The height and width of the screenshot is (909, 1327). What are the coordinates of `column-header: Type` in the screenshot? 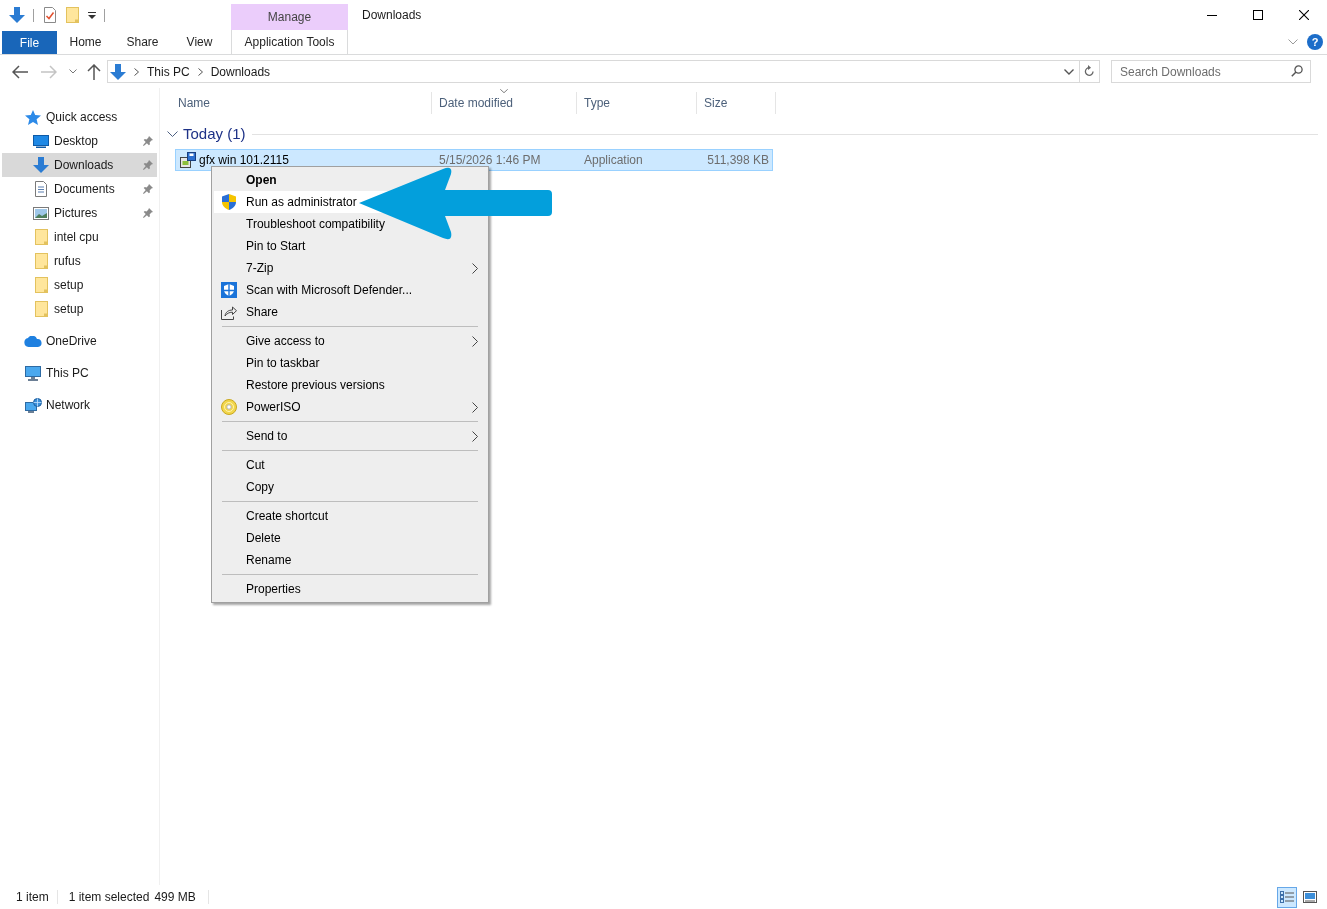 It's located at (637, 103).